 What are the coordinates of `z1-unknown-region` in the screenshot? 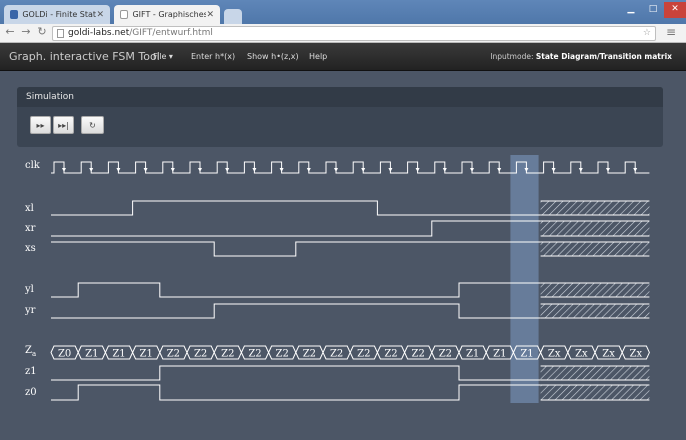 It's located at (595, 373).